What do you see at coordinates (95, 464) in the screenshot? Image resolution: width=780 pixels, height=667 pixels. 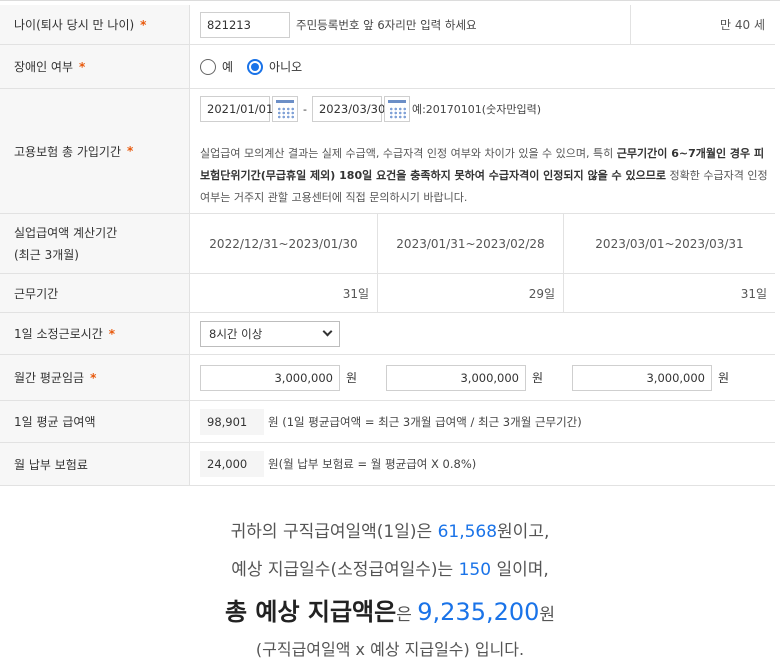 I see `label-premium: 월 납부 보험료` at bounding box center [95, 464].